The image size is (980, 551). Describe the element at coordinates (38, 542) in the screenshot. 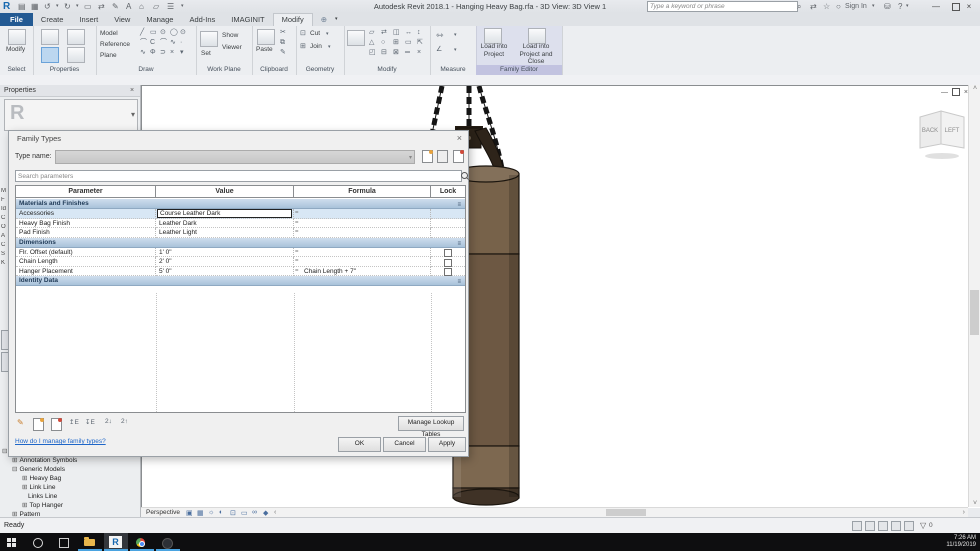

I see `cortana-button` at that location.